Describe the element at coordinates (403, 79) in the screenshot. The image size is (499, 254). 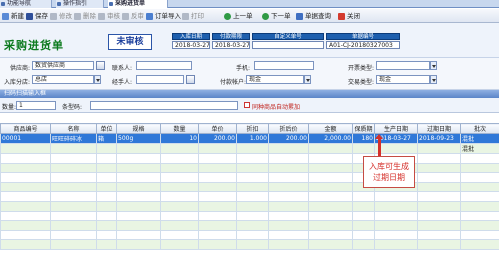
I see `trade-type-select: 现金` at that location.